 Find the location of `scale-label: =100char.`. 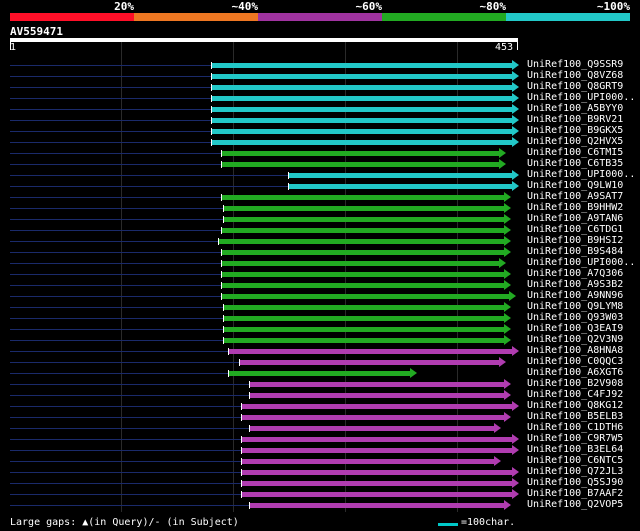

scale-label: =100char. is located at coordinates (488, 522).